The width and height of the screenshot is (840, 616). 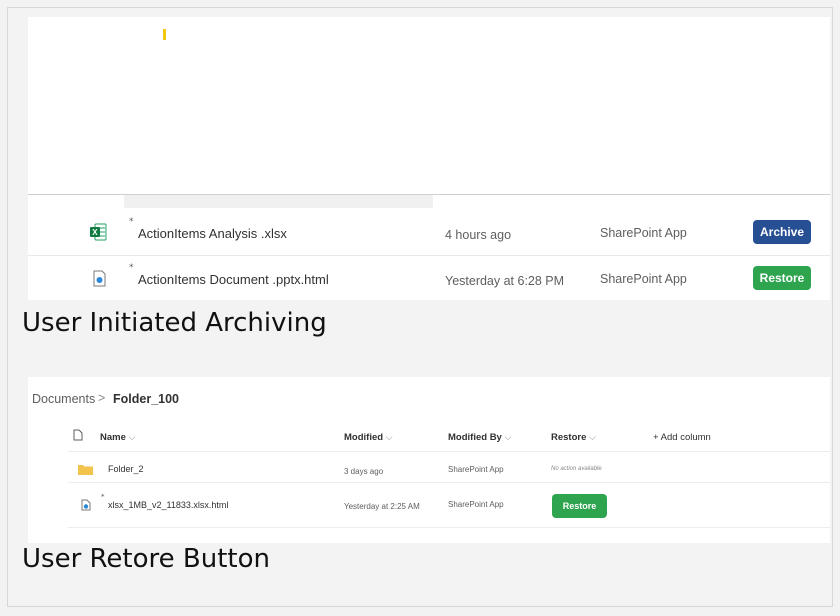 What do you see at coordinates (782, 232) in the screenshot?
I see `archive-button: Archive` at bounding box center [782, 232].